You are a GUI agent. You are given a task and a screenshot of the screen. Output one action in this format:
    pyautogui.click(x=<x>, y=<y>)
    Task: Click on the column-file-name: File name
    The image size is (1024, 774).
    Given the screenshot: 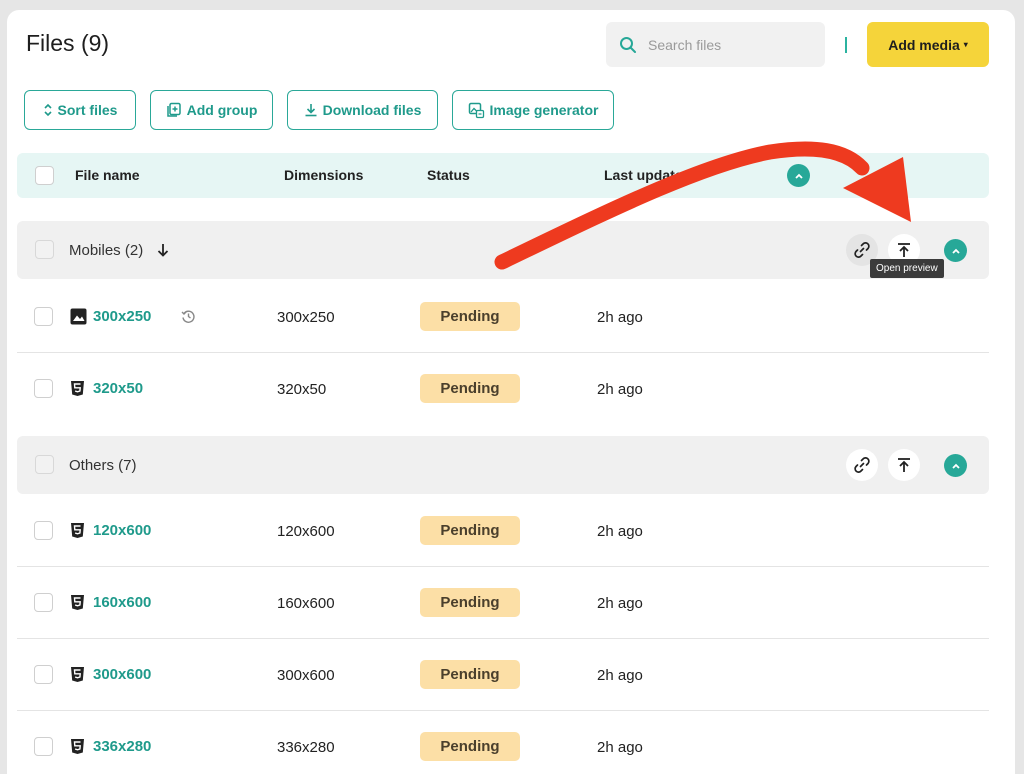 What is the action you would take?
    pyautogui.click(x=107, y=175)
    